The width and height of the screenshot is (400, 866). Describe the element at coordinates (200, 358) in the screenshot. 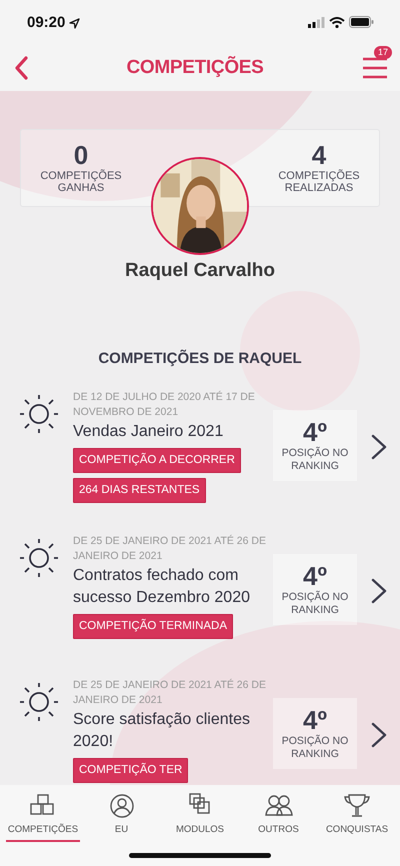

I see `section-title: COMPETIÇÕES DE RAQUEL` at that location.